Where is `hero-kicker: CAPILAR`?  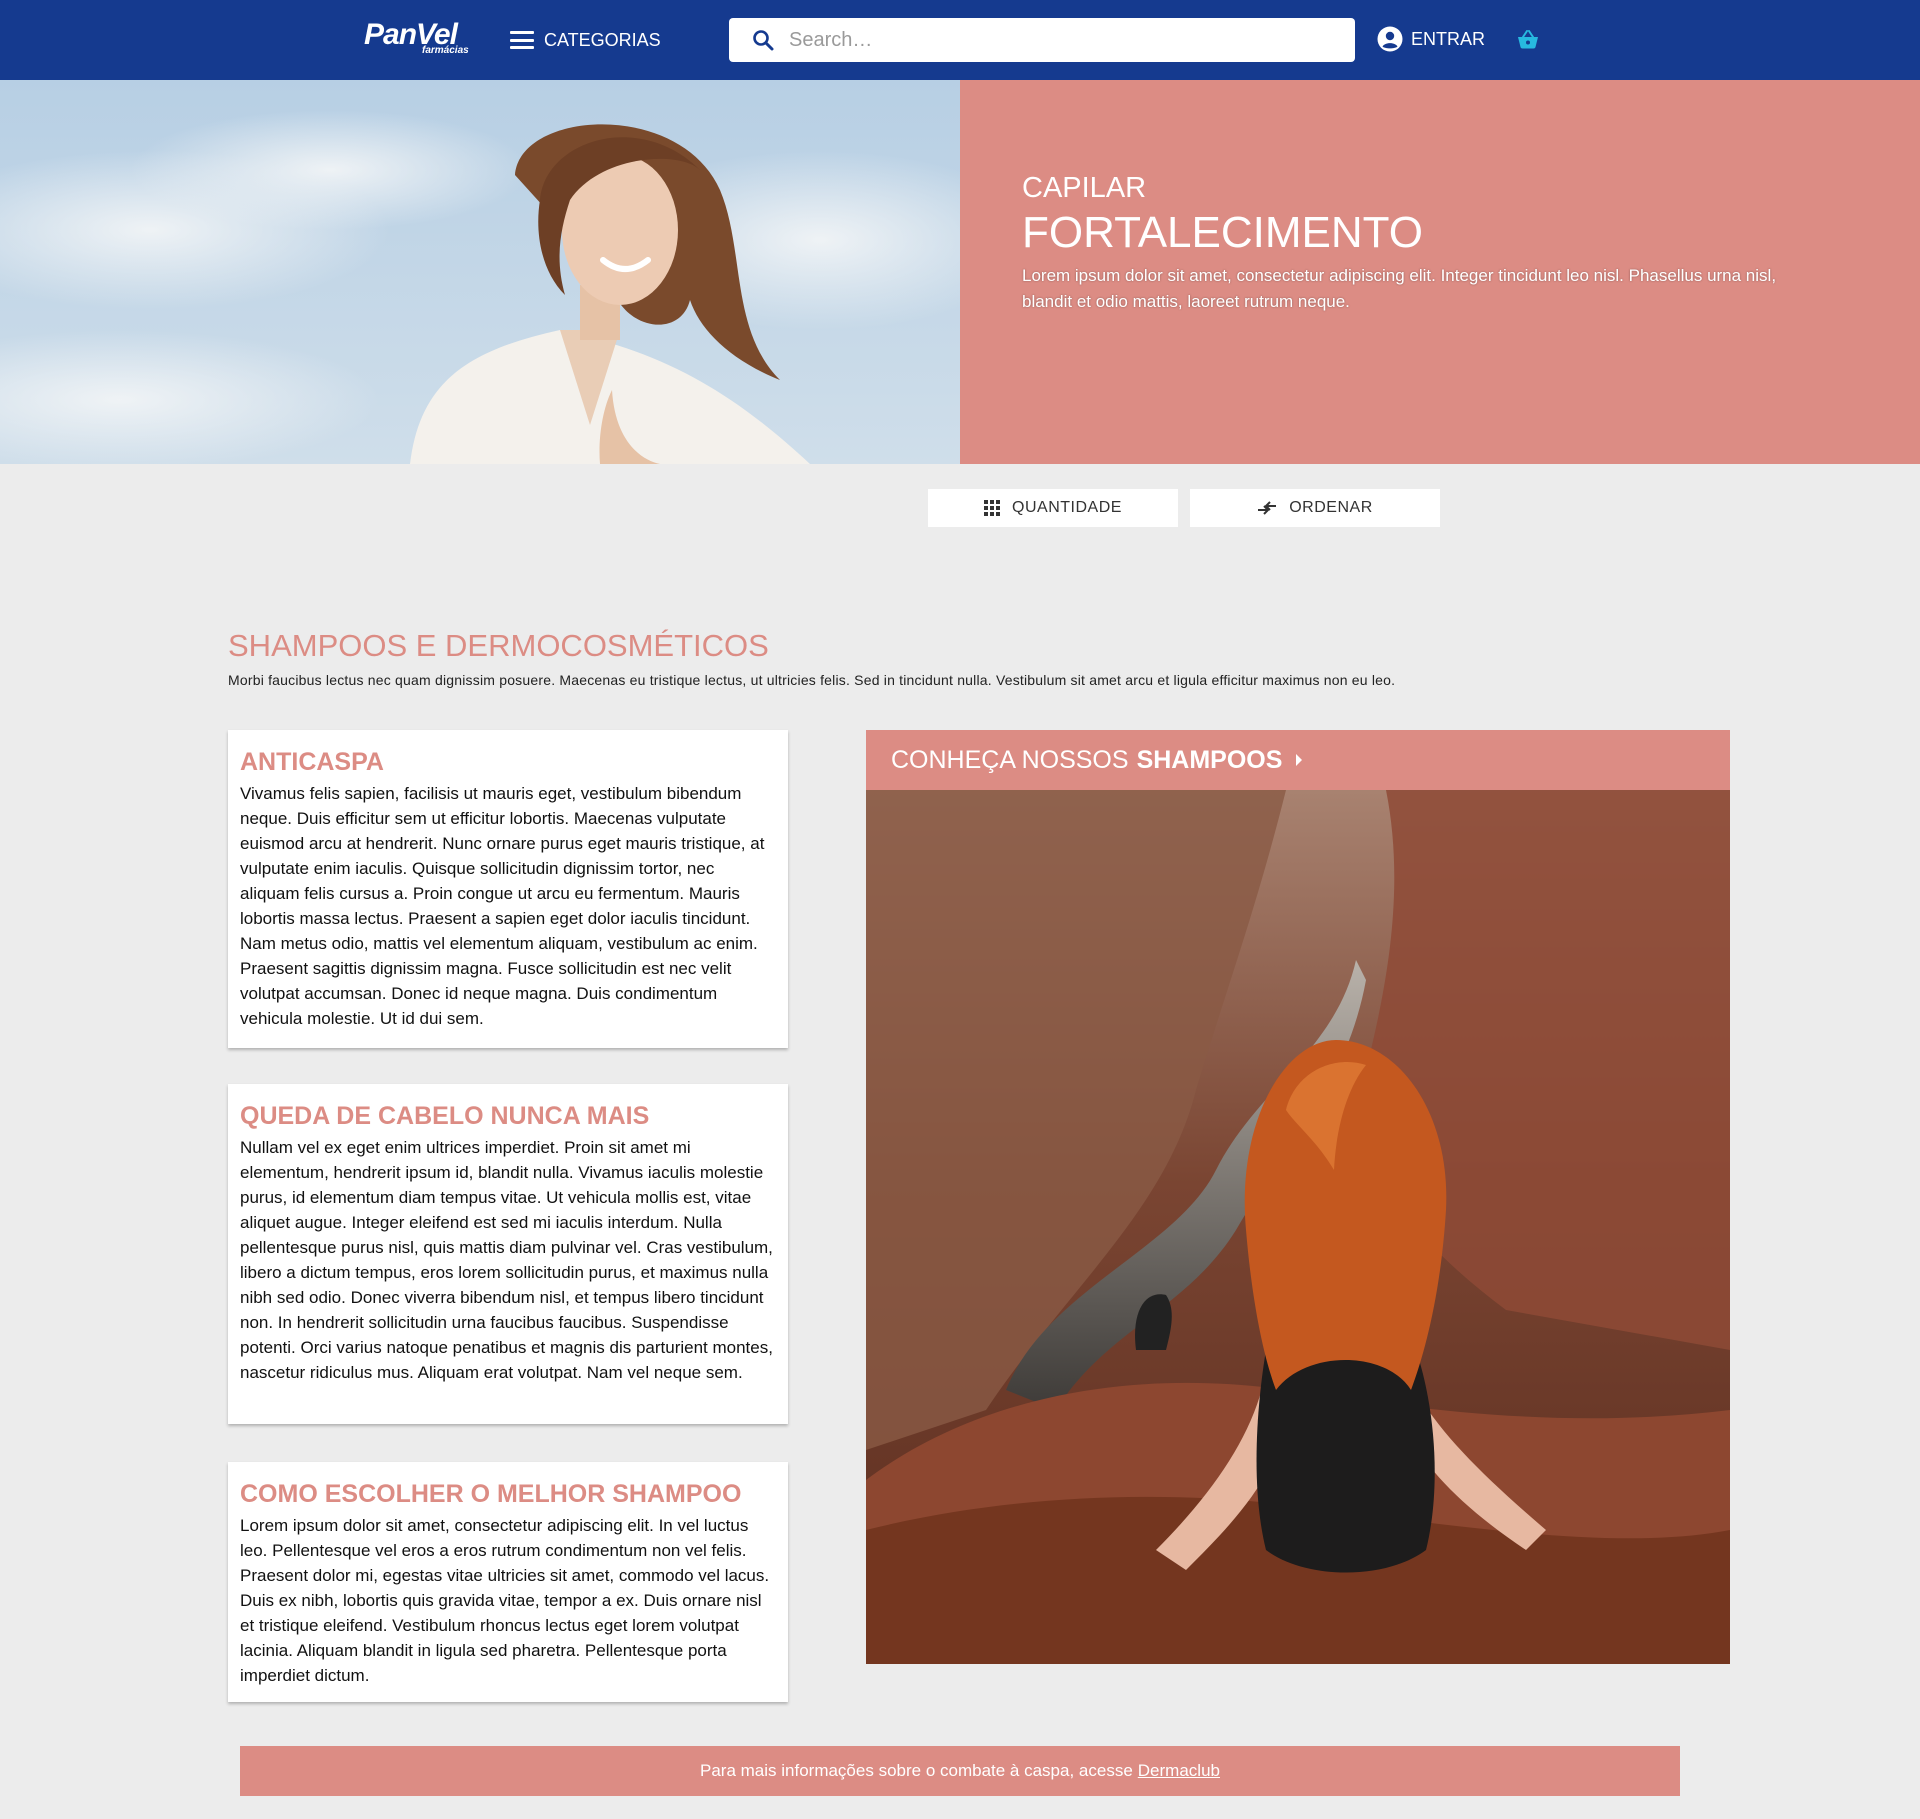 hero-kicker: CAPILAR is located at coordinates (1084, 188).